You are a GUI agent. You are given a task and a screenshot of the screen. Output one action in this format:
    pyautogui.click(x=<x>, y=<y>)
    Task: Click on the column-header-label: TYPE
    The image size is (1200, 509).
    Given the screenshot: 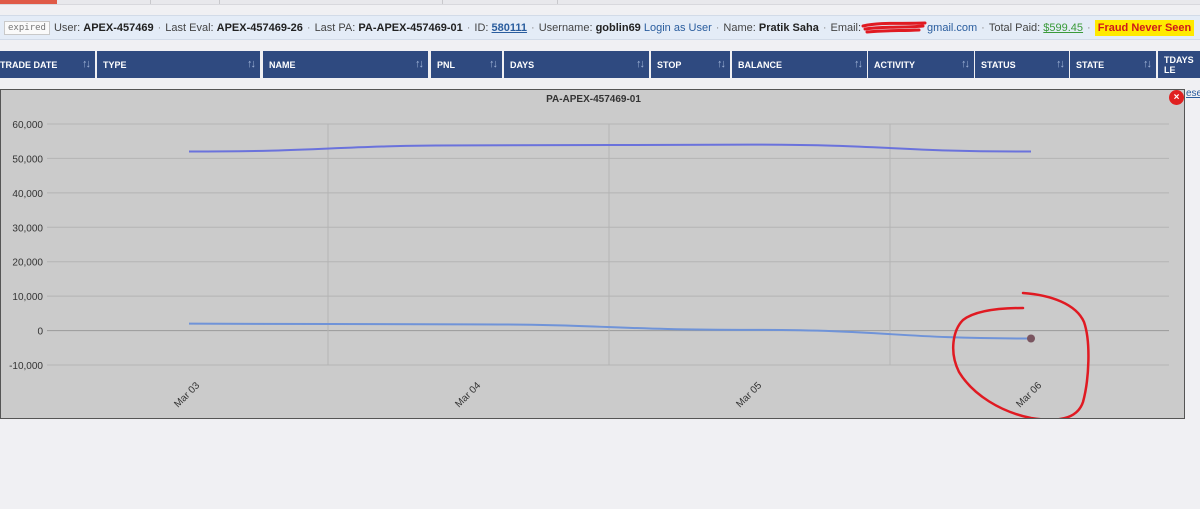 What is the action you would take?
    pyautogui.click(x=115, y=64)
    